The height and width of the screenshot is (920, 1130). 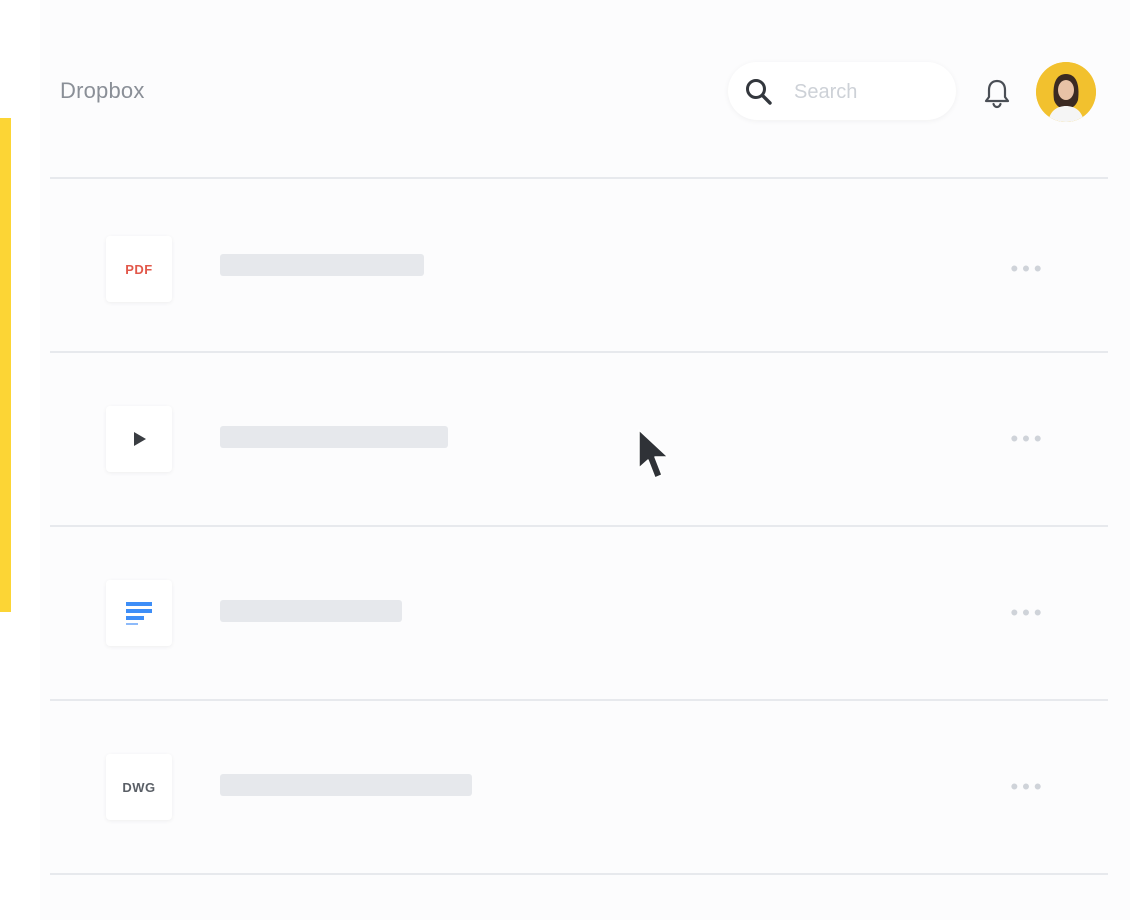 I want to click on dwg-file-icon-label: DWG, so click(x=139, y=787).